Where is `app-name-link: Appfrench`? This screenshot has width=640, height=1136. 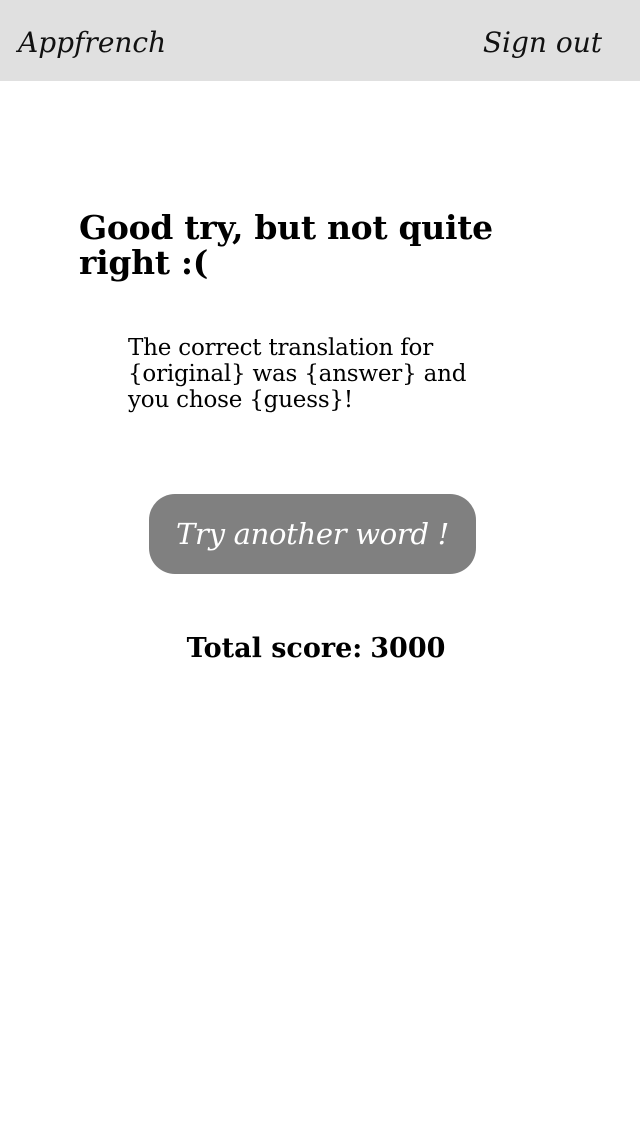
app-name-link: Appfrench is located at coordinates (92, 43).